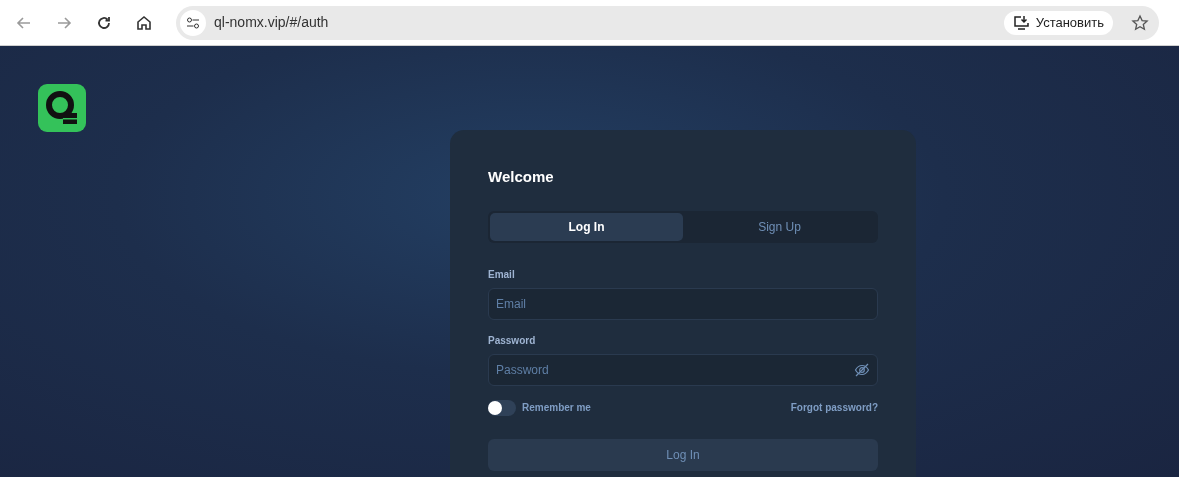 This screenshot has height=477, width=1179. What do you see at coordinates (779, 226) in the screenshot?
I see `tab: Sign Up` at bounding box center [779, 226].